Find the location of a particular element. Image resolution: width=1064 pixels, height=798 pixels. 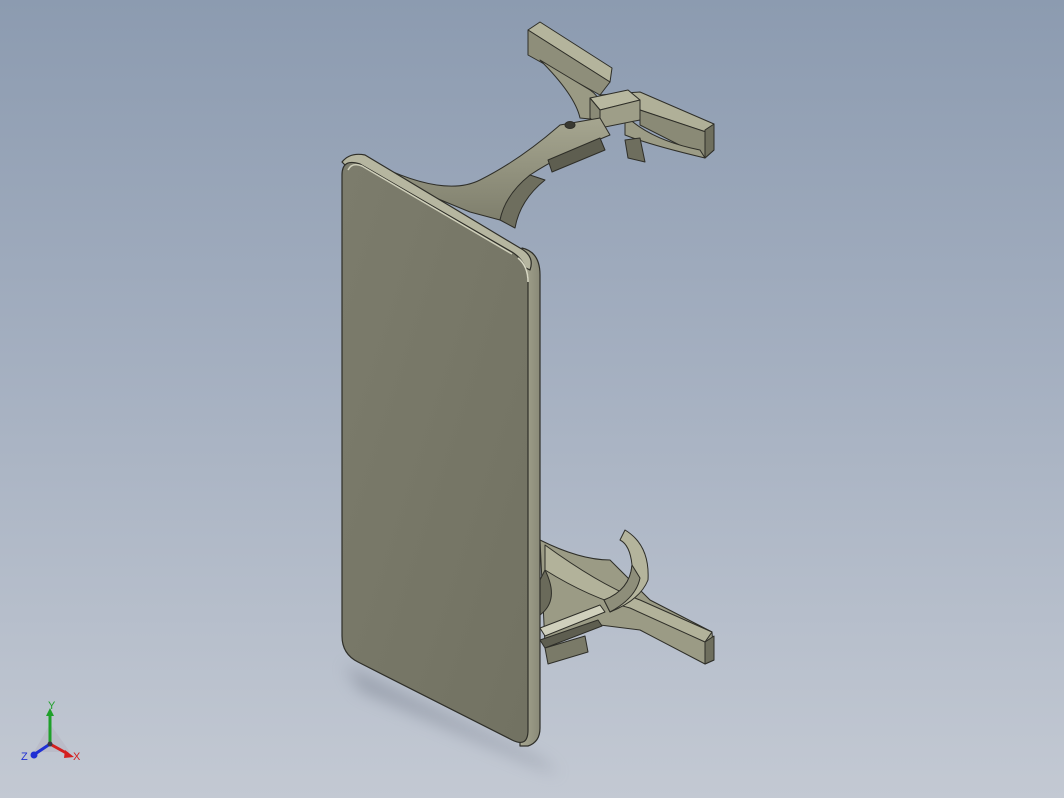

orientation-triad: Y X Z is located at coordinates (53, 735).